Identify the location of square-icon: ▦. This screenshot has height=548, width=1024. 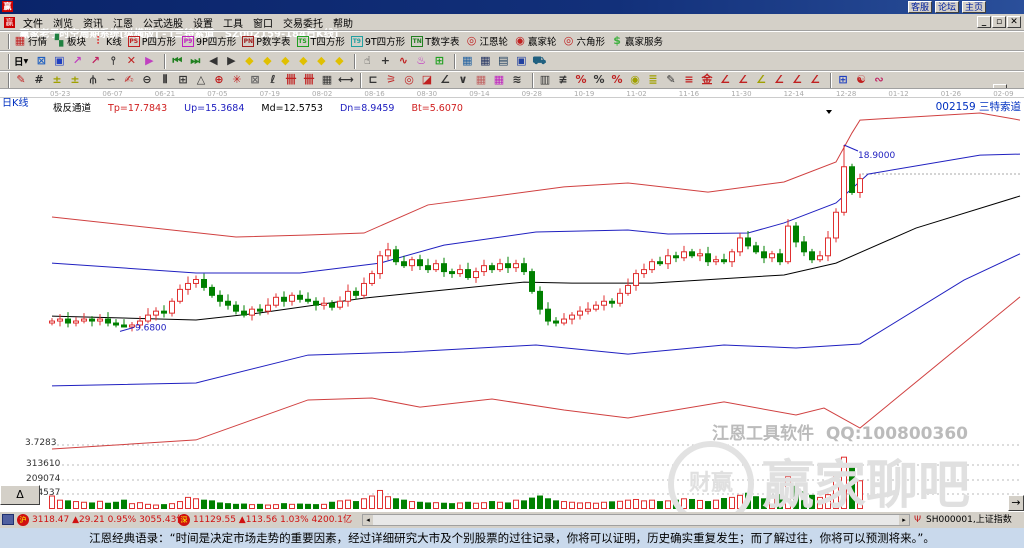
(327, 80).